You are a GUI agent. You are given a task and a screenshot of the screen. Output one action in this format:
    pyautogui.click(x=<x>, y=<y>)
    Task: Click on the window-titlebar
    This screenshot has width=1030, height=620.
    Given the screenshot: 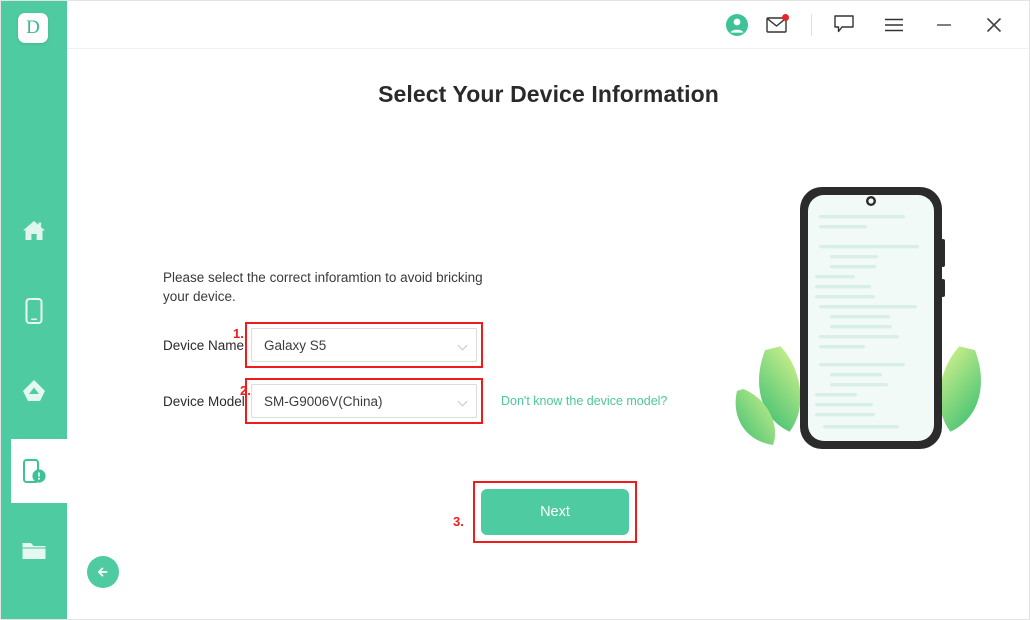 What is the action you would take?
    pyautogui.click(x=548, y=25)
    